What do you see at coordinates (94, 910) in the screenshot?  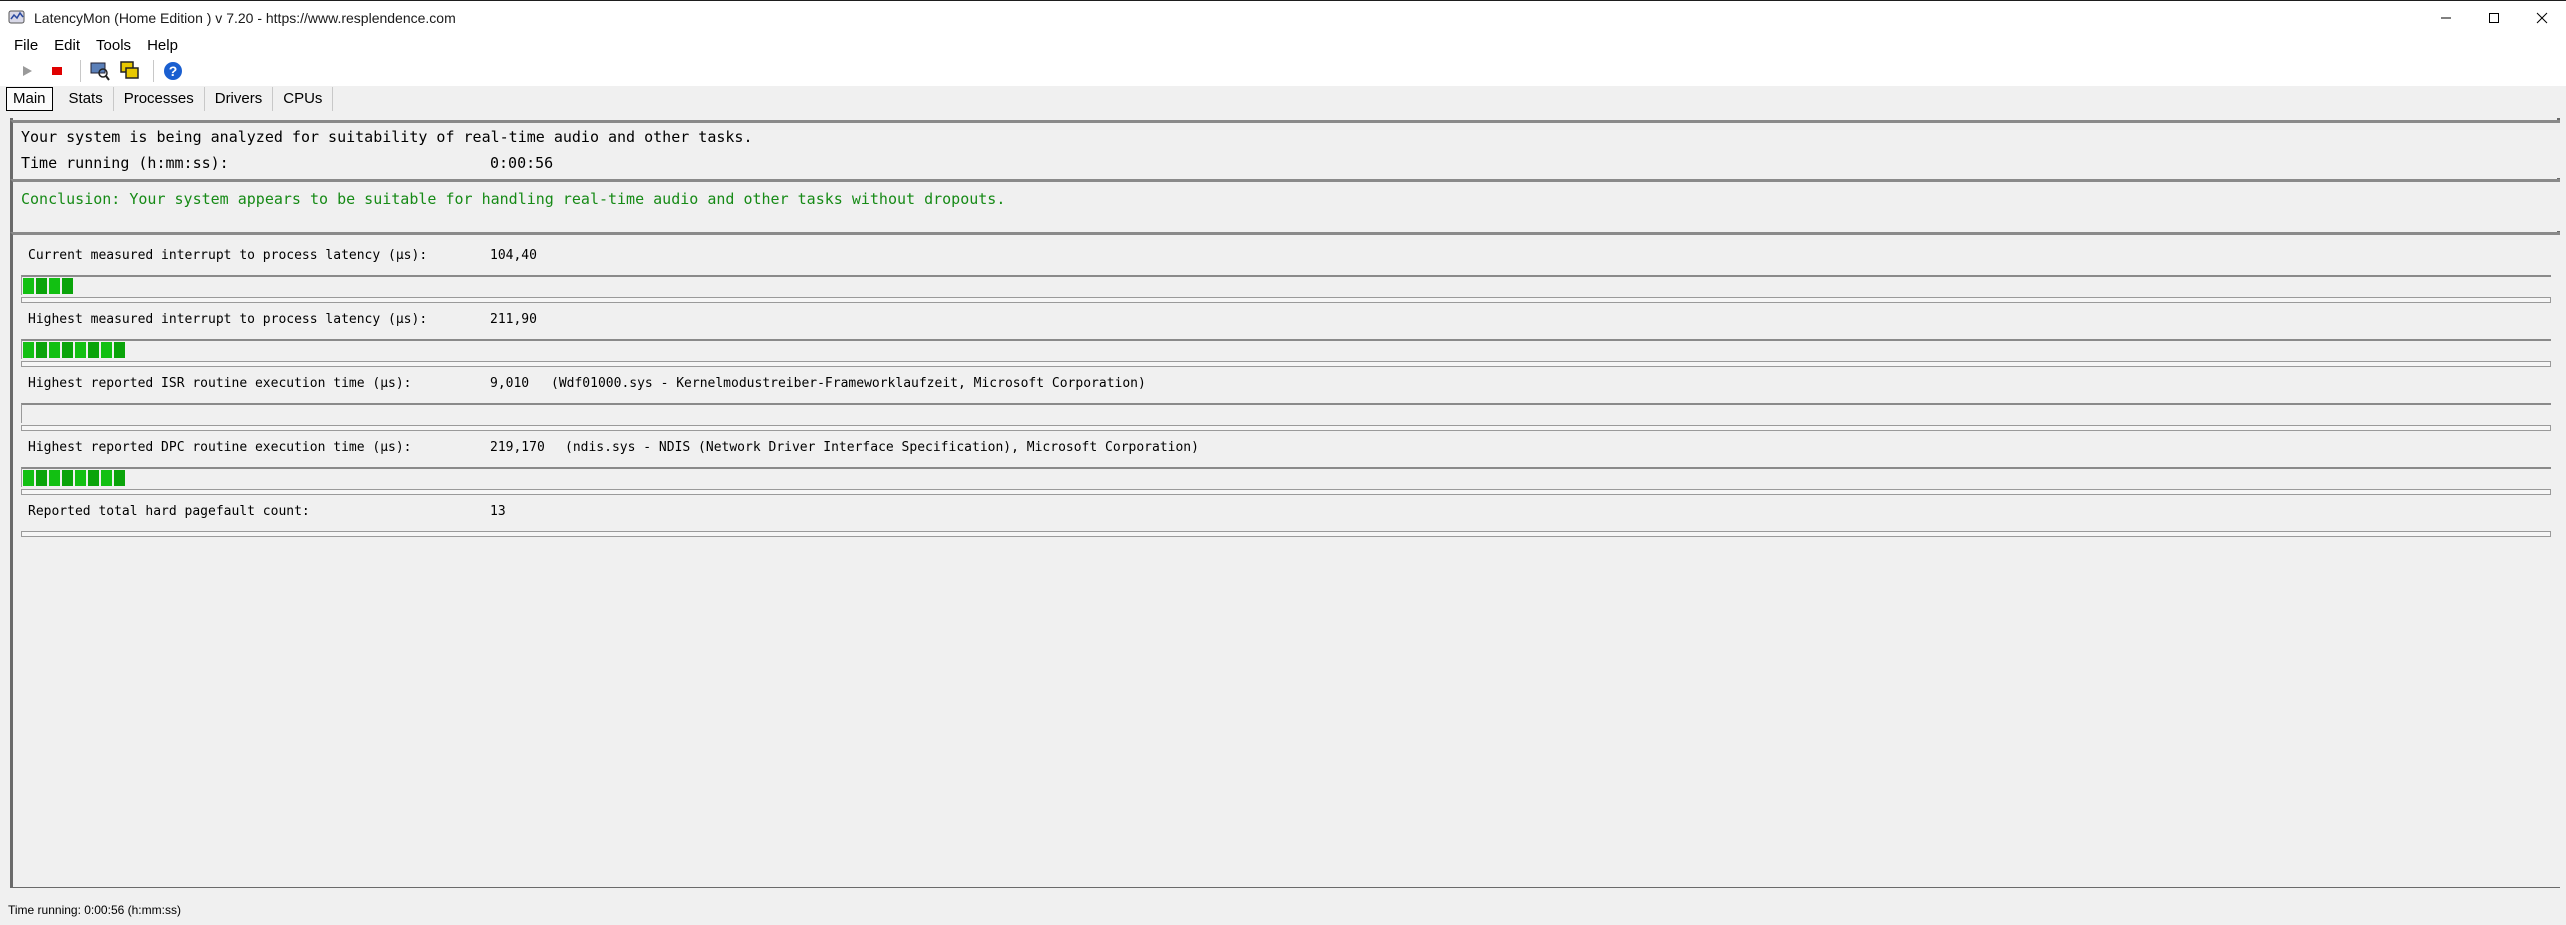 I see `status-bar-text: Time running: 0:00:56 (h:mm:ss)` at bounding box center [94, 910].